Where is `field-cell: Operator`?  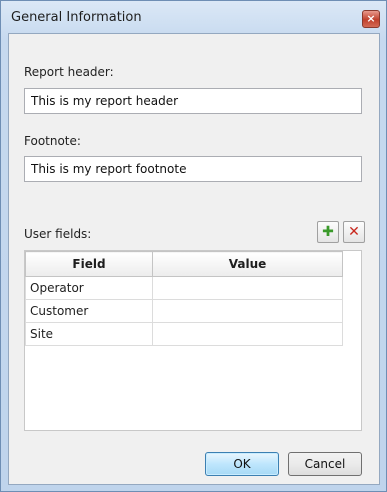 field-cell: Operator is located at coordinates (89, 288).